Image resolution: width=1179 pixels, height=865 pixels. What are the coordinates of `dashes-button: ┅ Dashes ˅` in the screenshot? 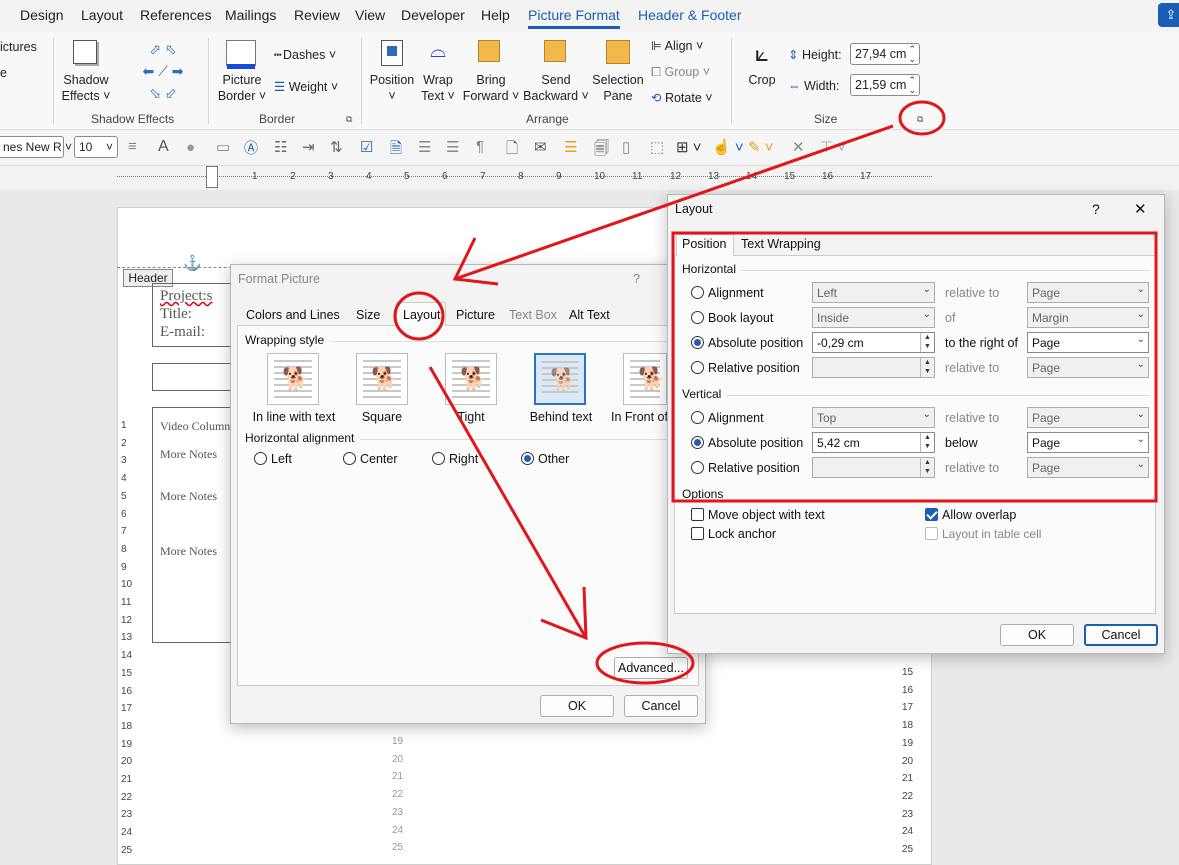 It's located at (305, 55).